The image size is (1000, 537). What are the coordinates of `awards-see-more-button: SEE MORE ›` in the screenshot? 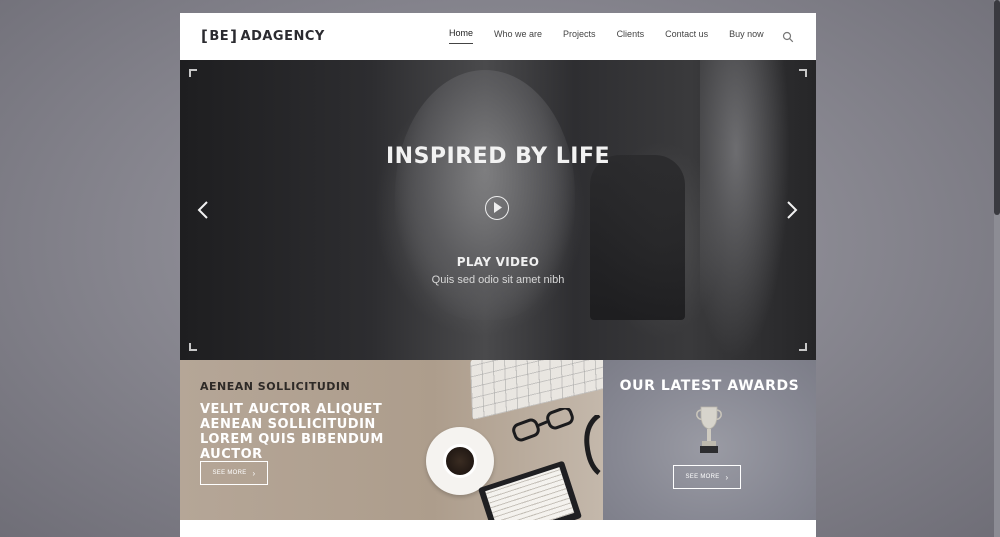 It's located at (707, 477).